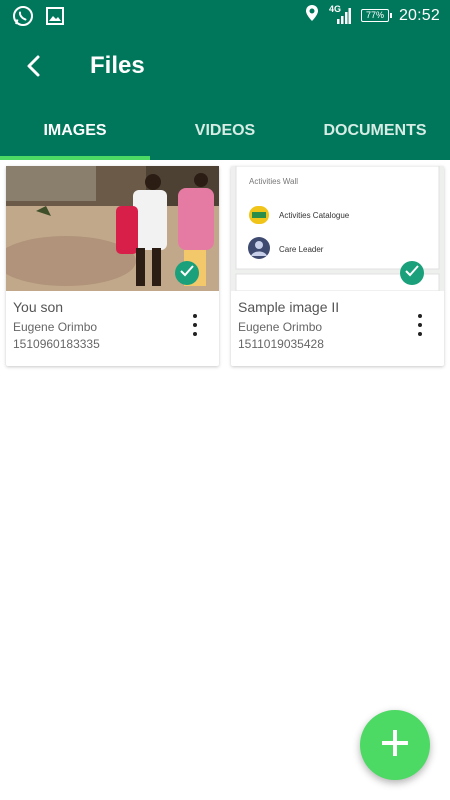 Image resolution: width=450 pixels, height=800 pixels. I want to click on file-name: Sample image II, so click(289, 307).